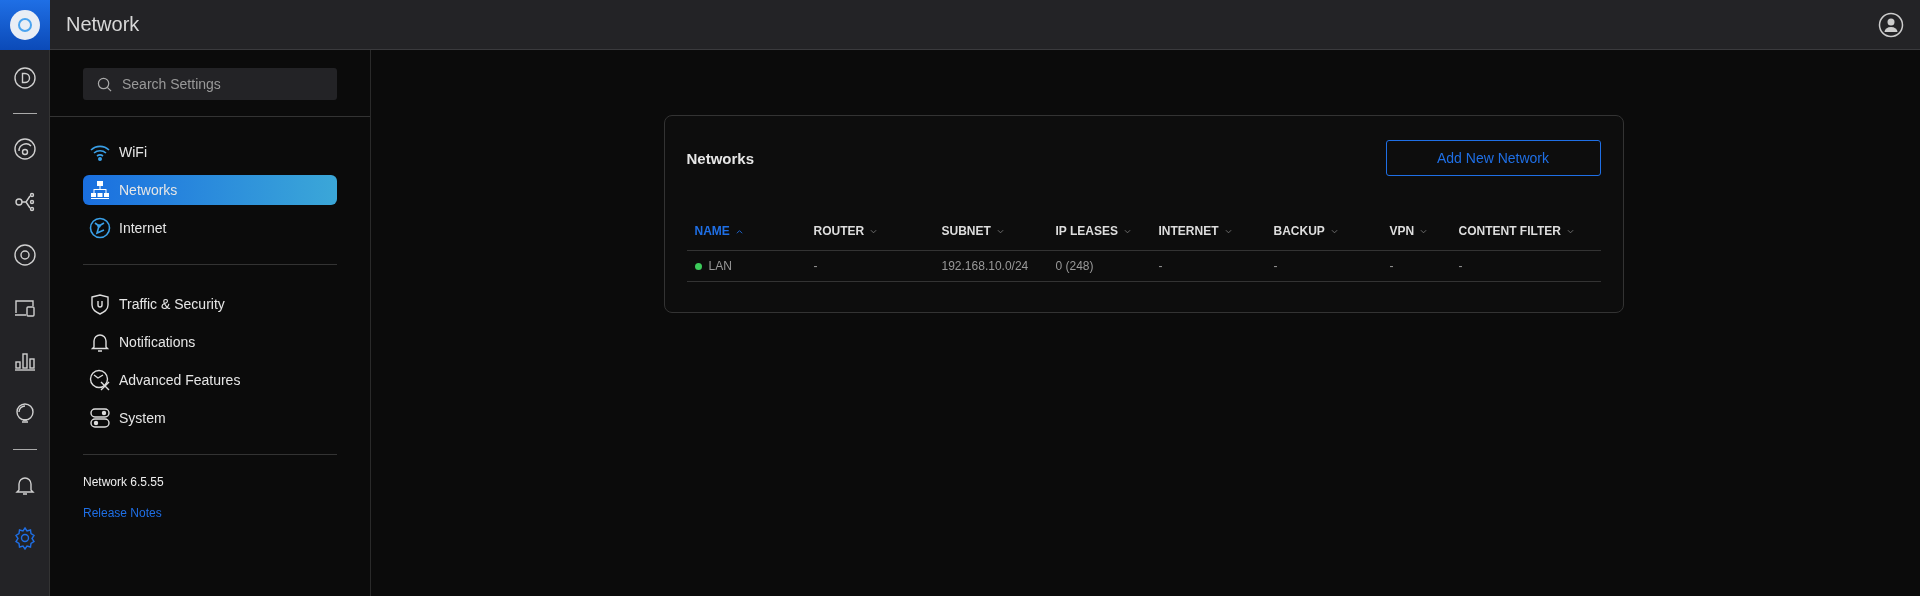 This screenshot has width=1920, height=596. Describe the element at coordinates (990, 237) in the screenshot. I see `column-header: SUBNET` at that location.